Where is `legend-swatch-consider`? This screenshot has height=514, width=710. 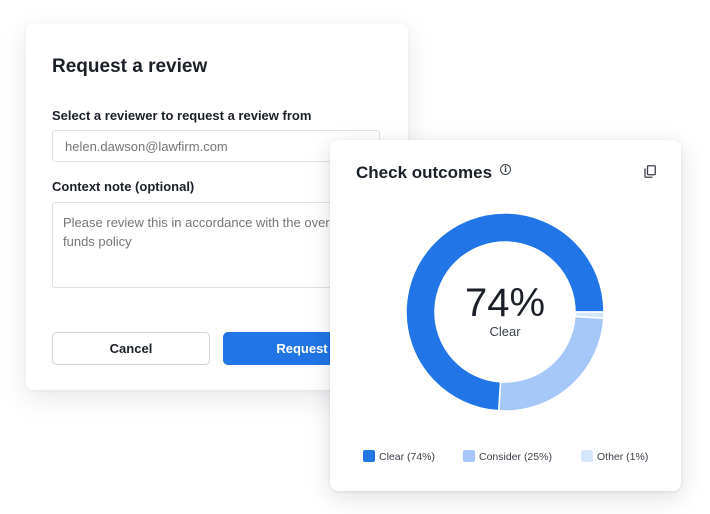
legend-swatch-consider is located at coordinates (469, 456).